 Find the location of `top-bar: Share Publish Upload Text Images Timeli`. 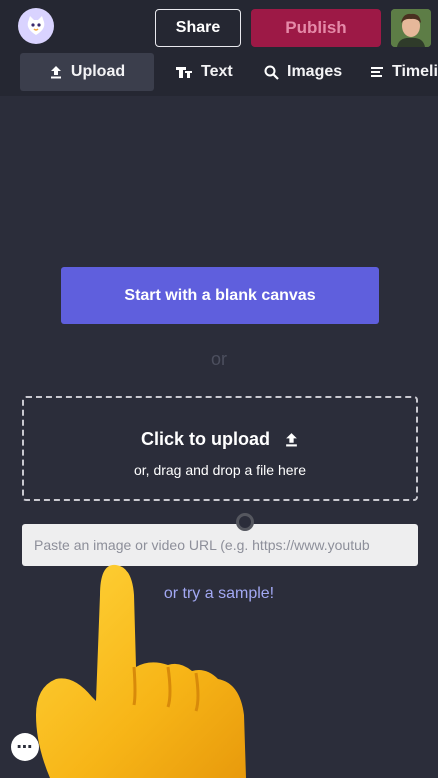

top-bar: Share Publish Upload Text Images Timeli is located at coordinates (219, 48).